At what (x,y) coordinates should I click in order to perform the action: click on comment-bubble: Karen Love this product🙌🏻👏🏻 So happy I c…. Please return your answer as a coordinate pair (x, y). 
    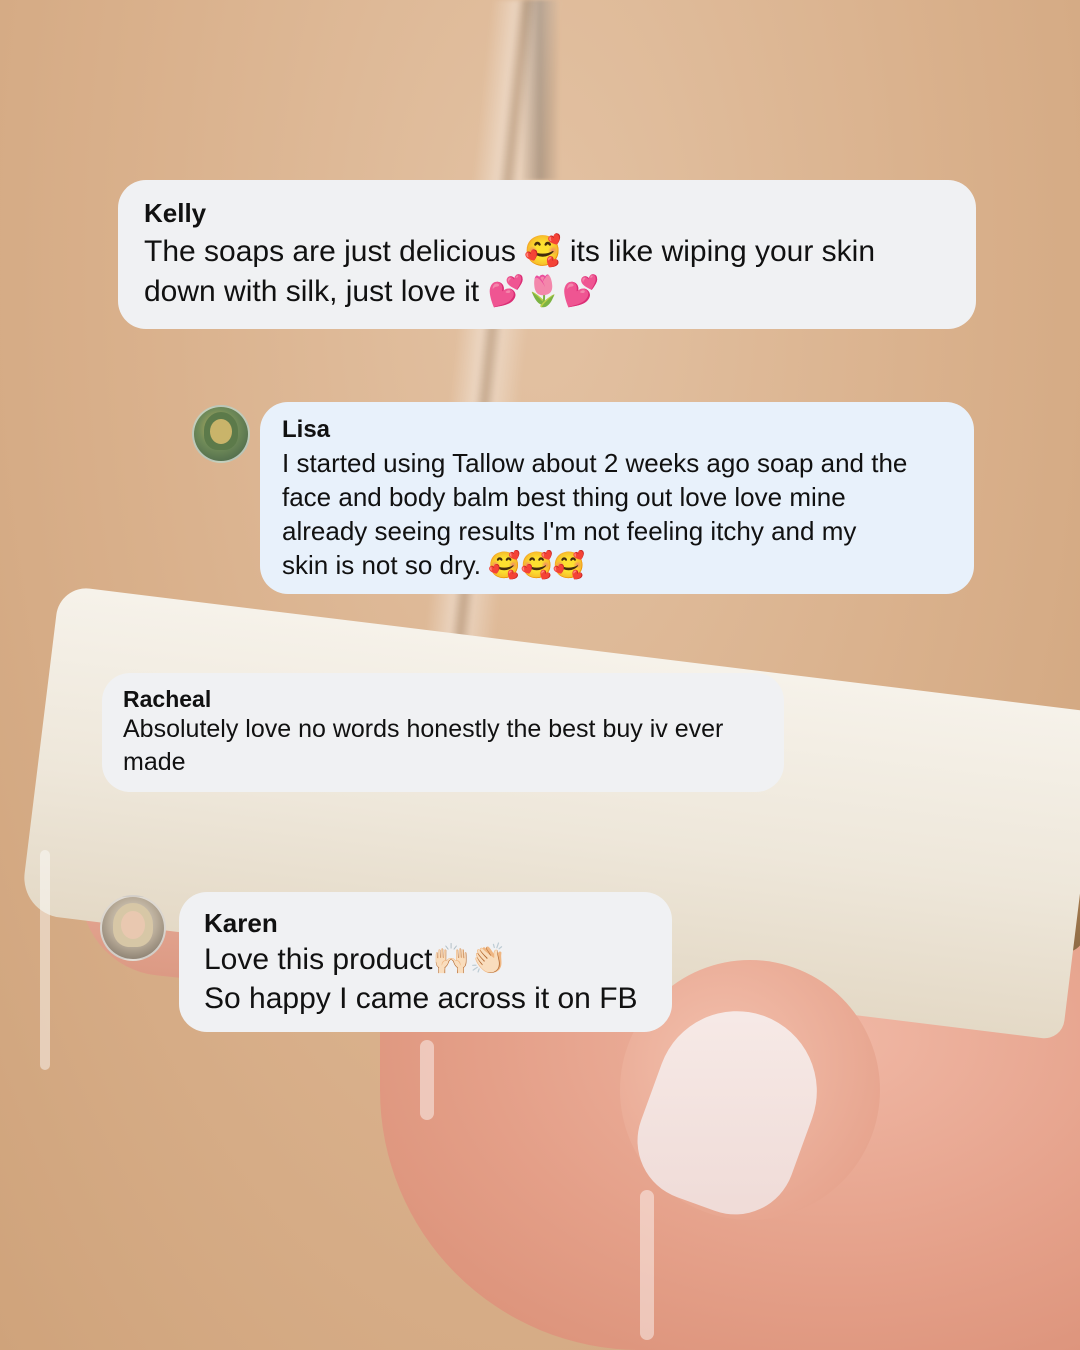
    Looking at the image, I should click on (425, 962).